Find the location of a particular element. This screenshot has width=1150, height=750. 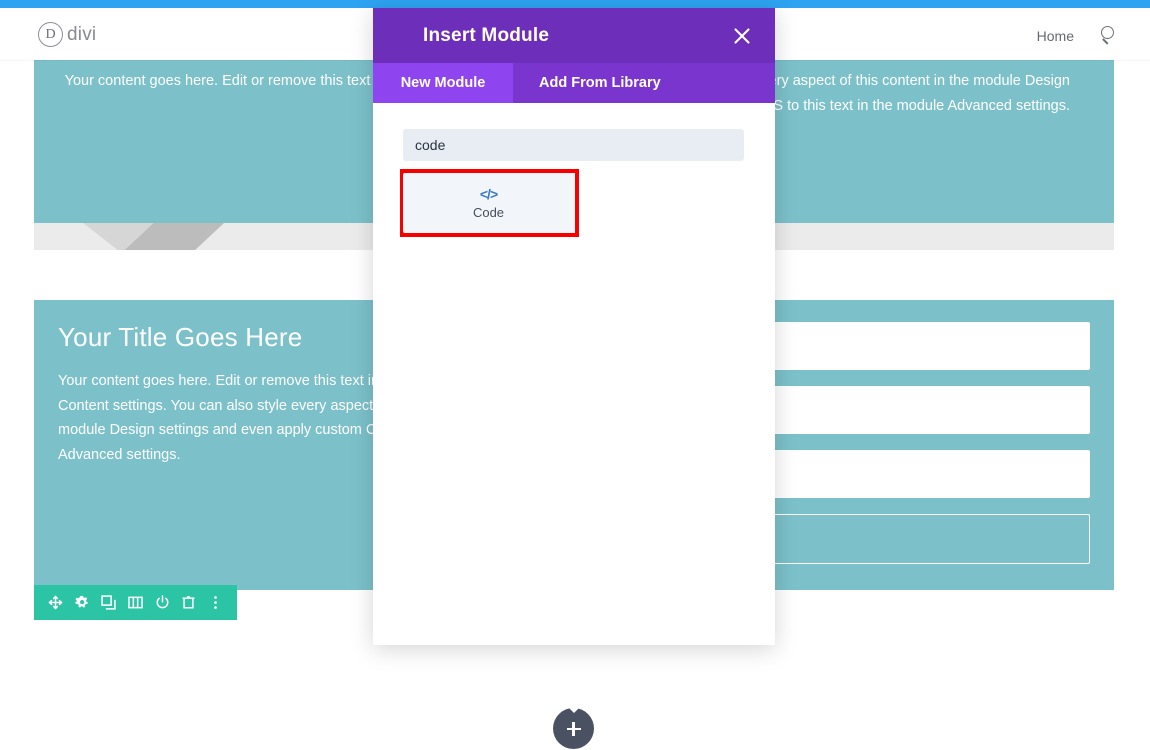

site-logo: D divi is located at coordinates (67, 34).